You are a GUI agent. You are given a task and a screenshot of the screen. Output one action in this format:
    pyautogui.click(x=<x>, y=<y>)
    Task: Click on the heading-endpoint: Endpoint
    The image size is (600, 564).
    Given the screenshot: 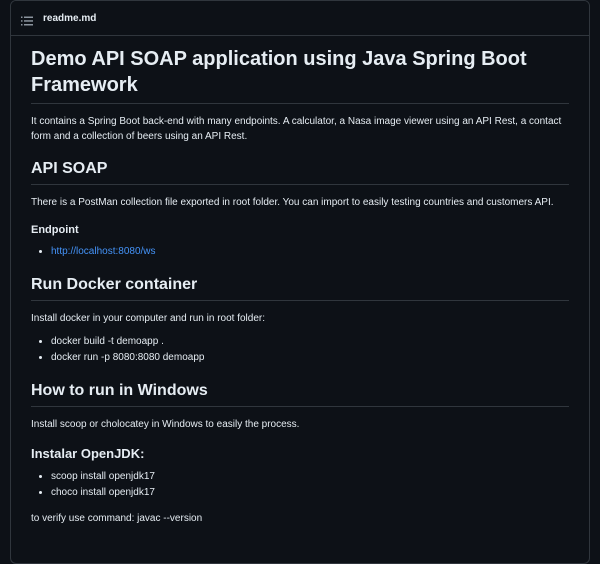 What is the action you would take?
    pyautogui.click(x=55, y=230)
    